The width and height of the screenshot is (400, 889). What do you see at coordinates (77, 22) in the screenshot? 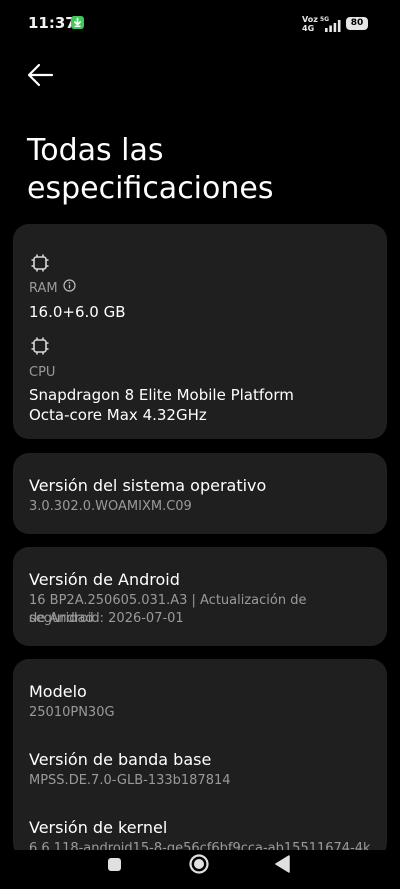
I see `download-icon` at bounding box center [77, 22].